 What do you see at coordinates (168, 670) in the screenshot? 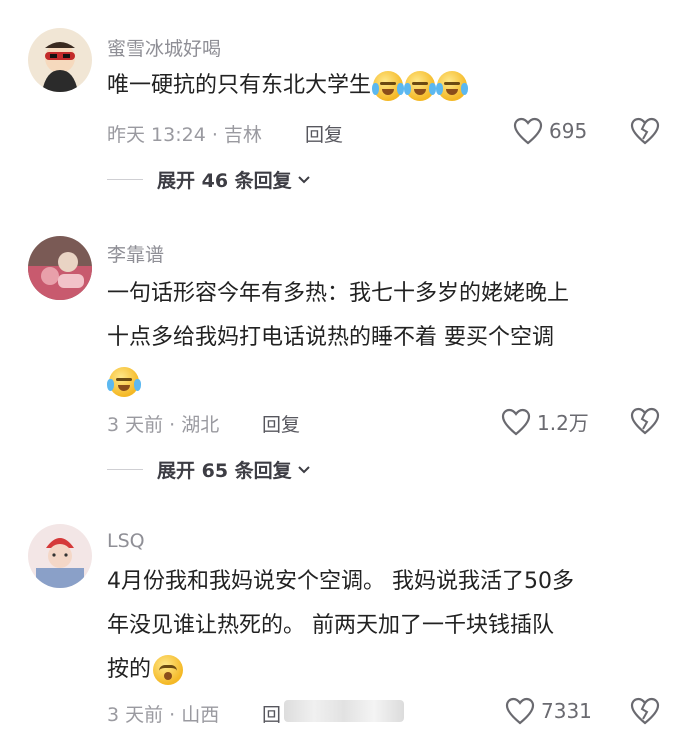
I see `pleading-emoji-icon` at bounding box center [168, 670].